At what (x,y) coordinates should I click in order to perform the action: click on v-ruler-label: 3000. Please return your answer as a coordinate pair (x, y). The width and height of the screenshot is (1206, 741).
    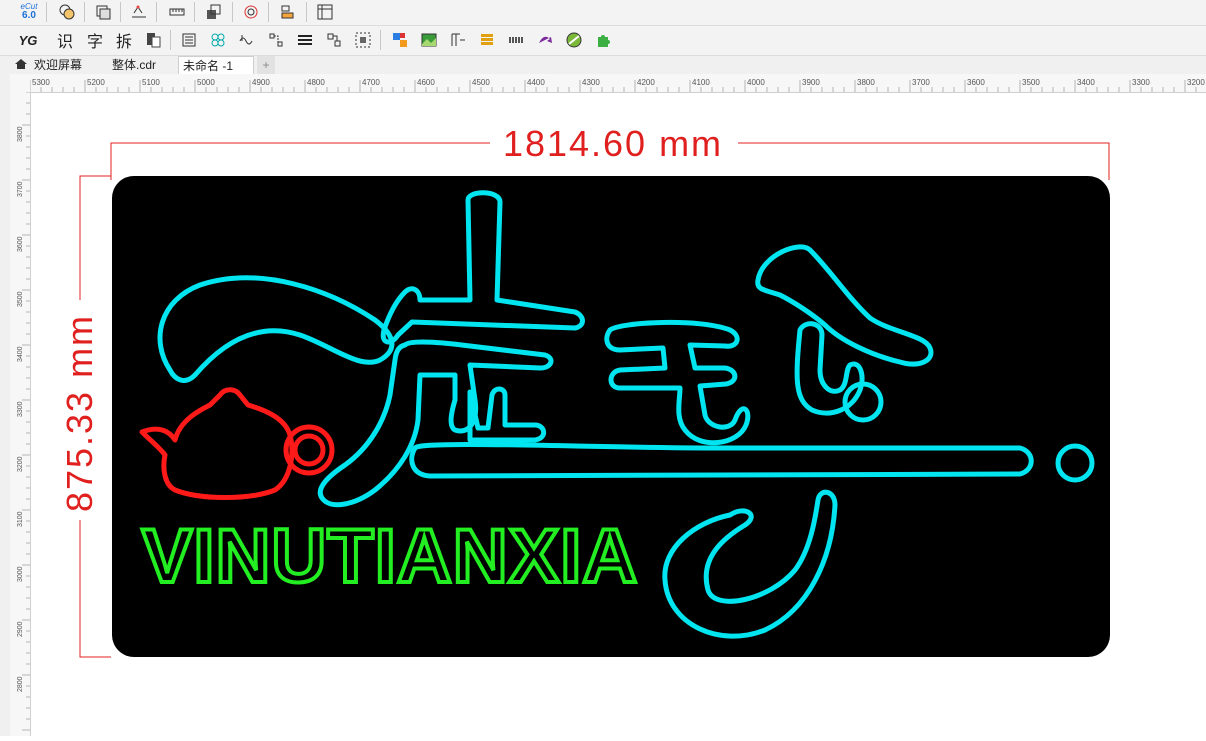
    Looking at the image, I should click on (20, 574).